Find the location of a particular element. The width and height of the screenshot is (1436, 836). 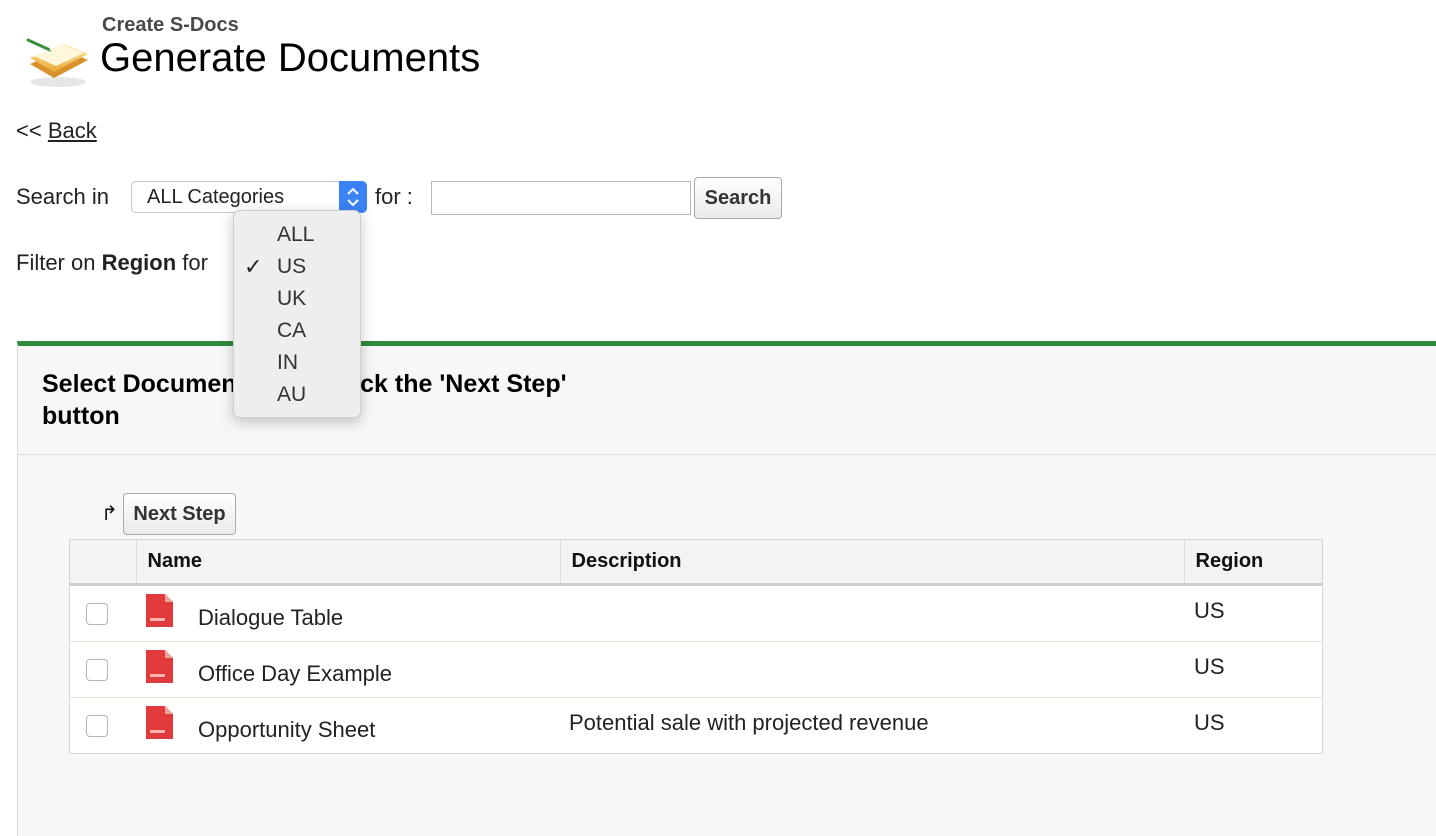

column-header-region: Region is located at coordinates (1253, 562).